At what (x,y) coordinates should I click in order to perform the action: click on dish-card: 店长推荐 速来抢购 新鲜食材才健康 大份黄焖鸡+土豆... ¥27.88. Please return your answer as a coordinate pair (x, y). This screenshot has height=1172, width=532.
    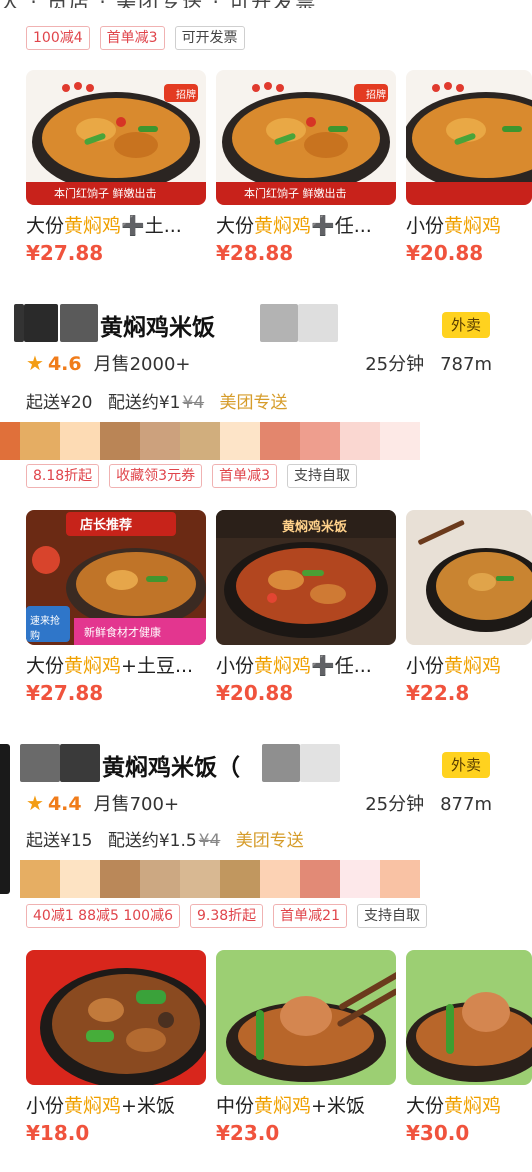
    Looking at the image, I should click on (116, 608).